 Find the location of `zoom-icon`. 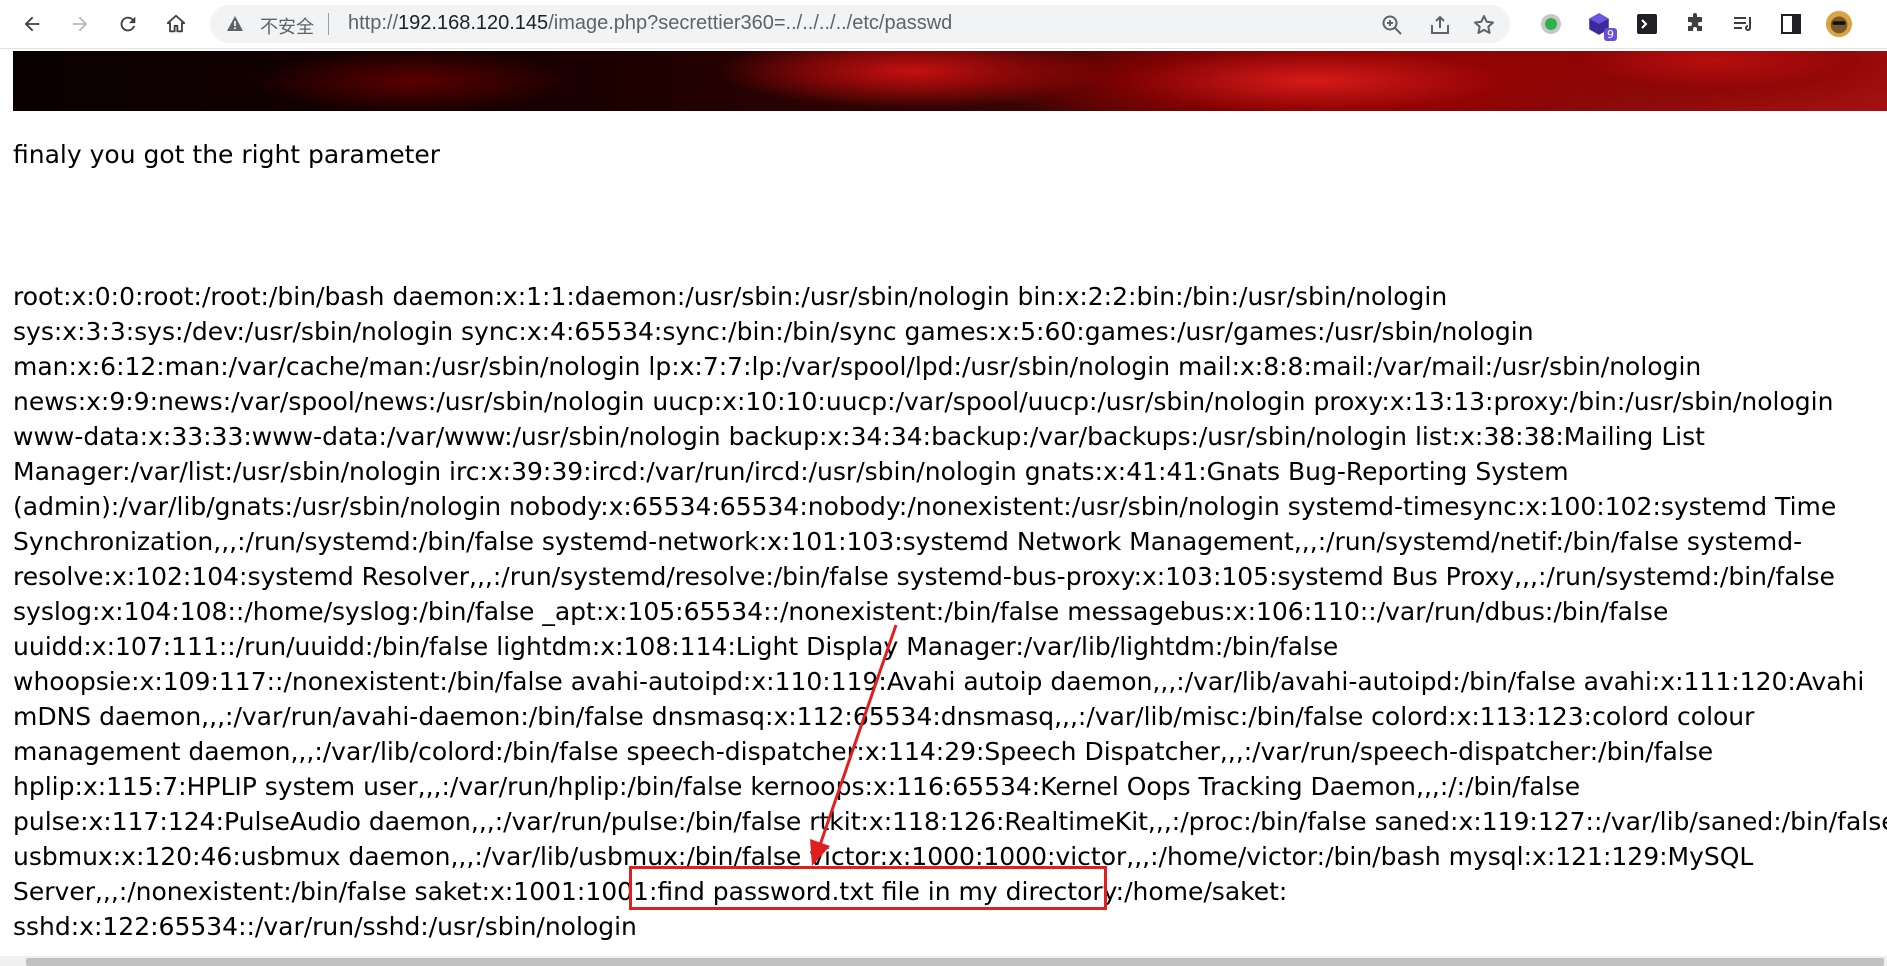

zoom-icon is located at coordinates (1392, 25).